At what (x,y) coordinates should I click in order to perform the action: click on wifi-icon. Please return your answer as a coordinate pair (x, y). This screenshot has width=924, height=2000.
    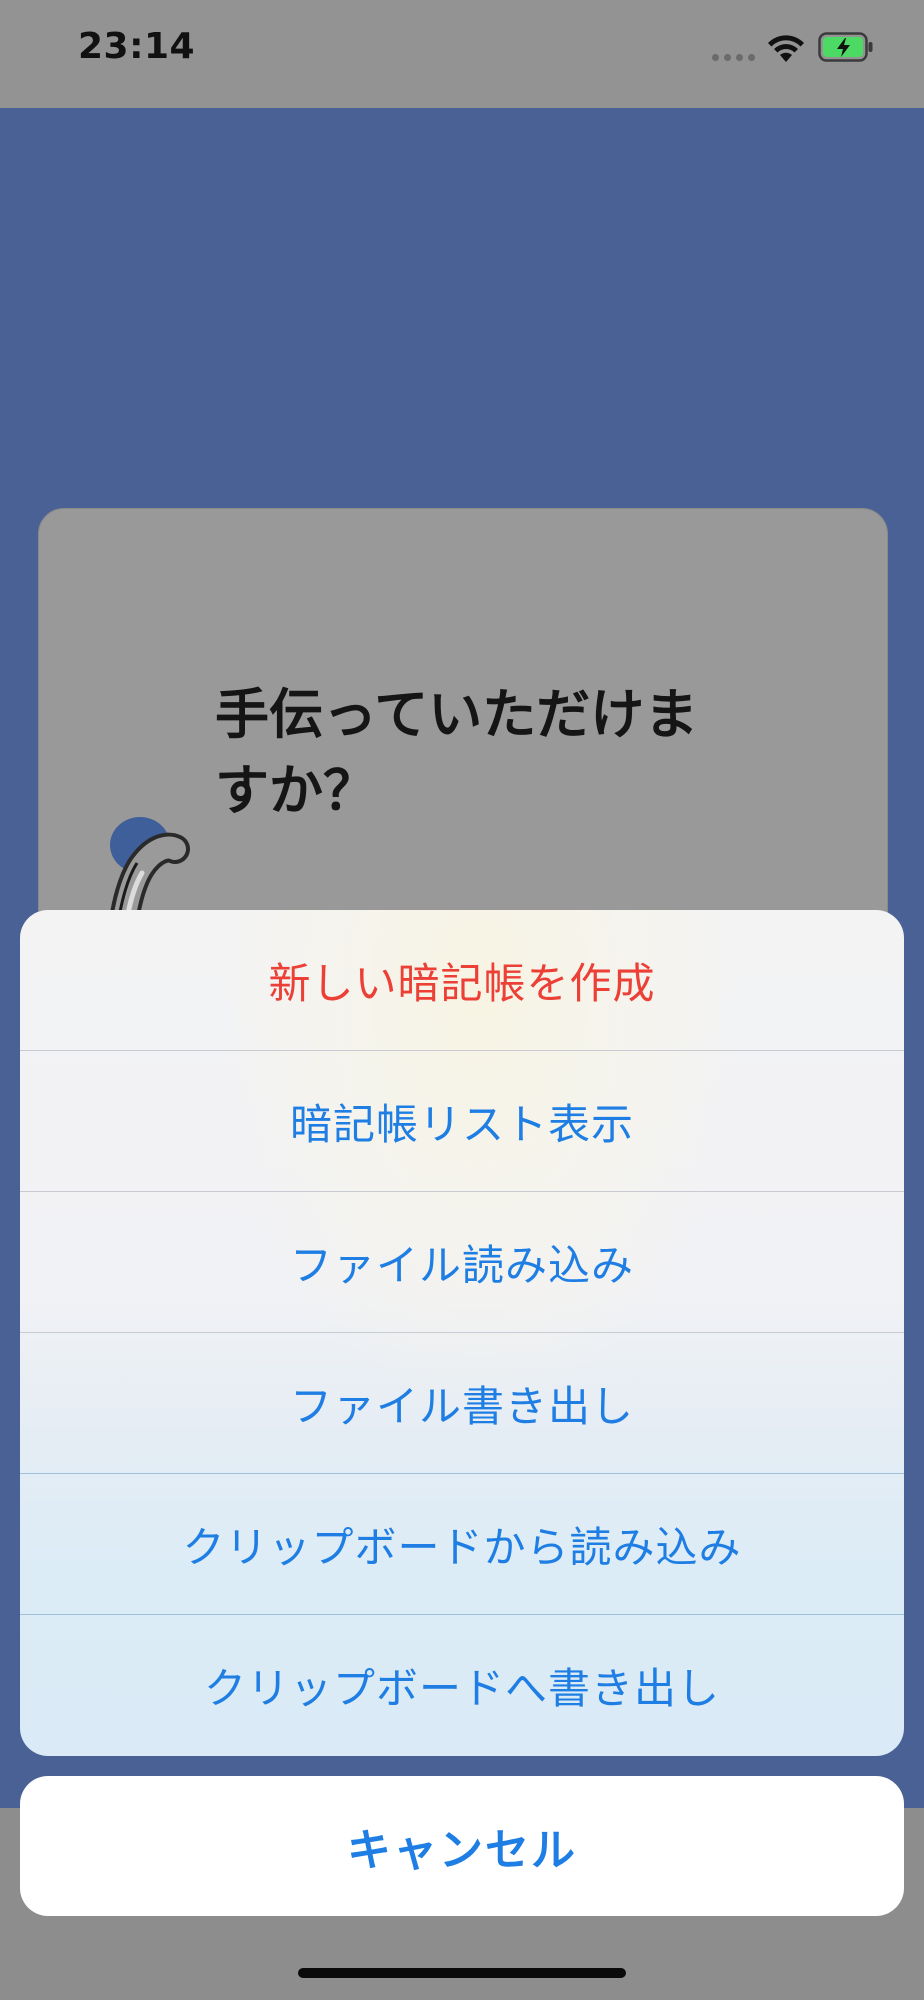
    Looking at the image, I should click on (786, 48).